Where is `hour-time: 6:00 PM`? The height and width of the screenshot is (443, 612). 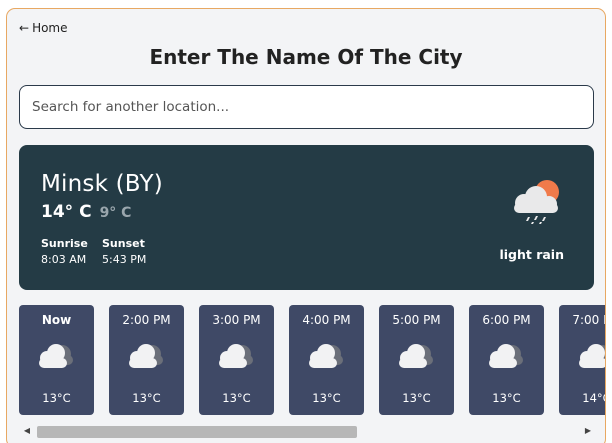 hour-time: 6:00 PM is located at coordinates (506, 320).